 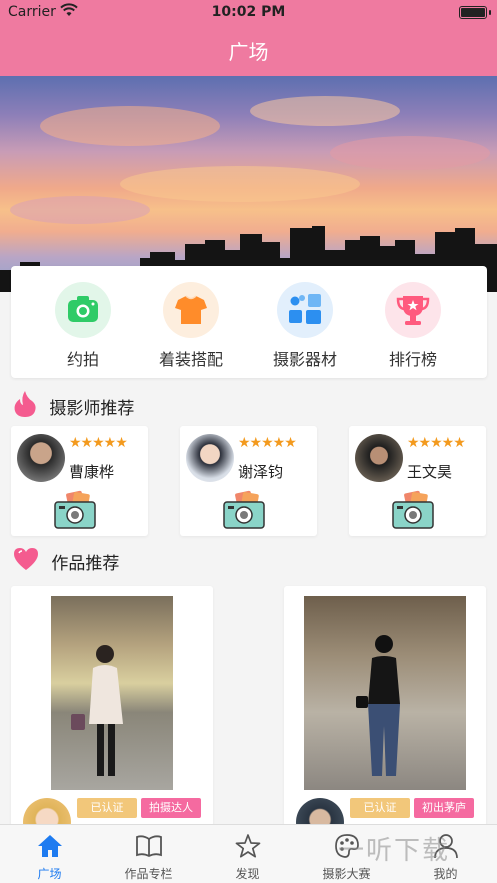 What do you see at coordinates (261, 472) in the screenshot?
I see `photographer-name: 谢泽钧` at bounding box center [261, 472].